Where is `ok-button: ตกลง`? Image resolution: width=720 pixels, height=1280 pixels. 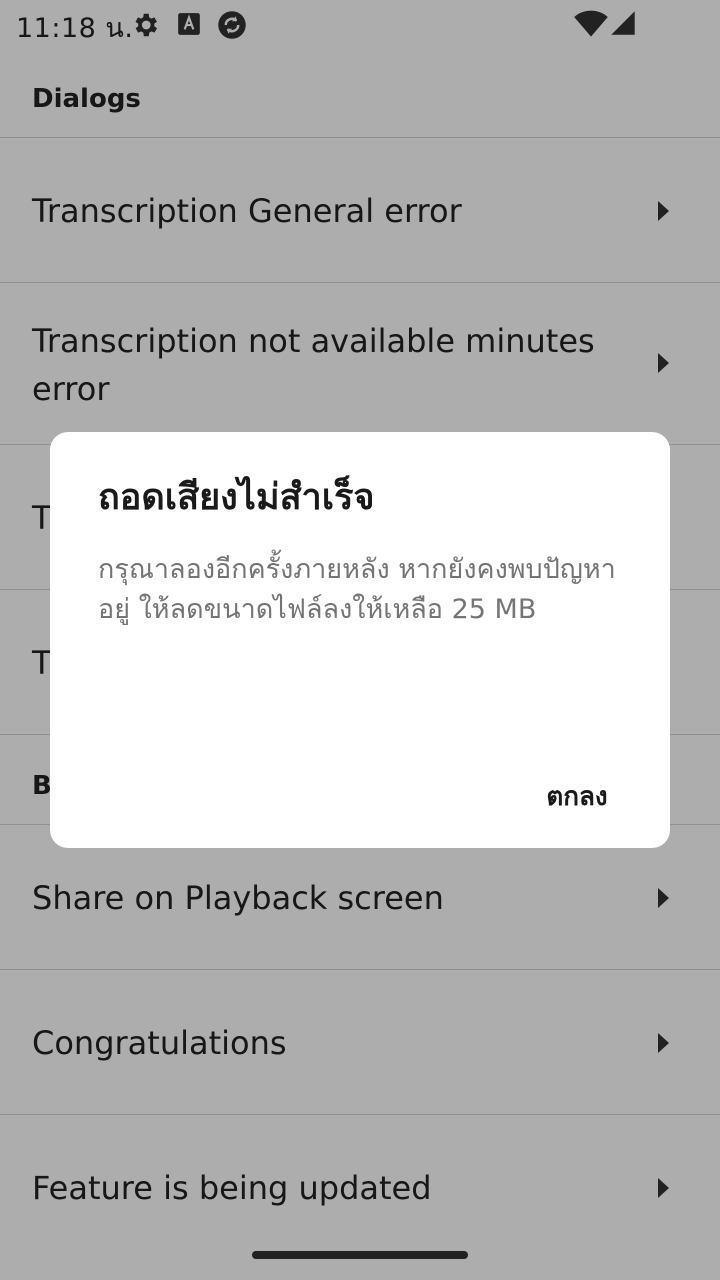
ok-button: ตกลง is located at coordinates (577, 797).